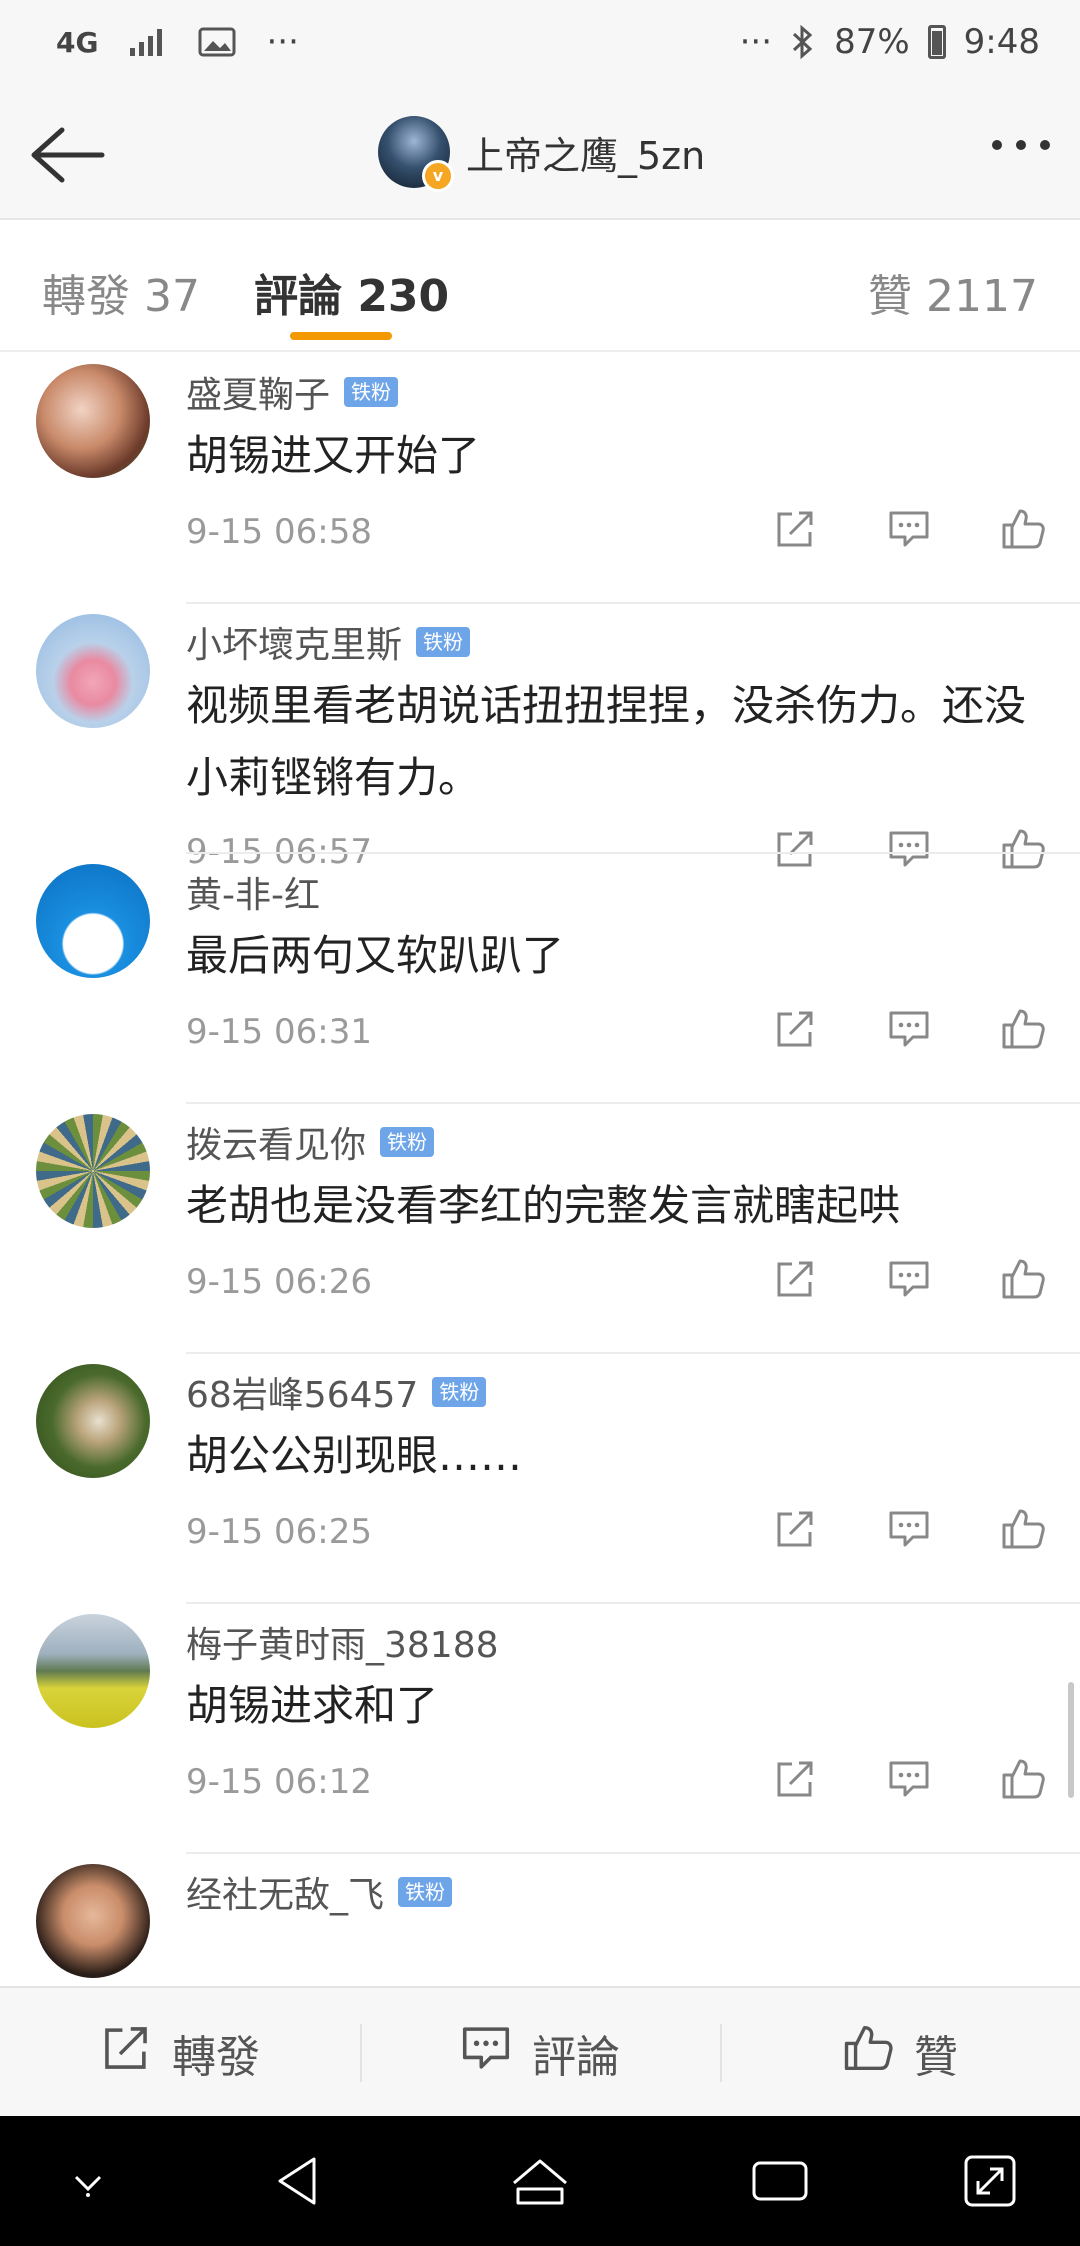 The height and width of the screenshot is (2246, 1080). I want to click on hide-keyboard-icon, so click(88, 2181).